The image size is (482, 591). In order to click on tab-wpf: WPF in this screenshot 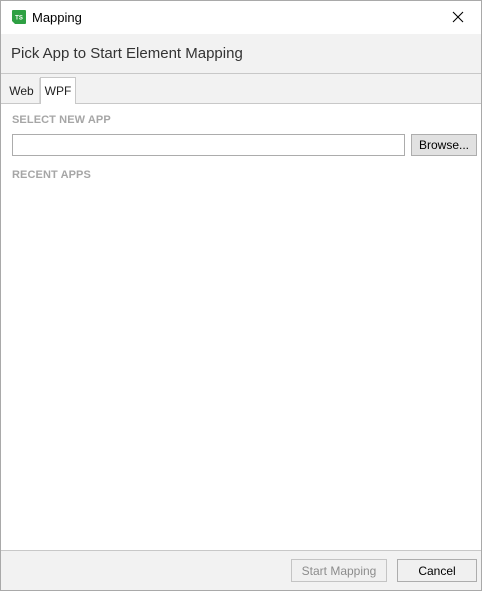, I will do `click(58, 90)`.